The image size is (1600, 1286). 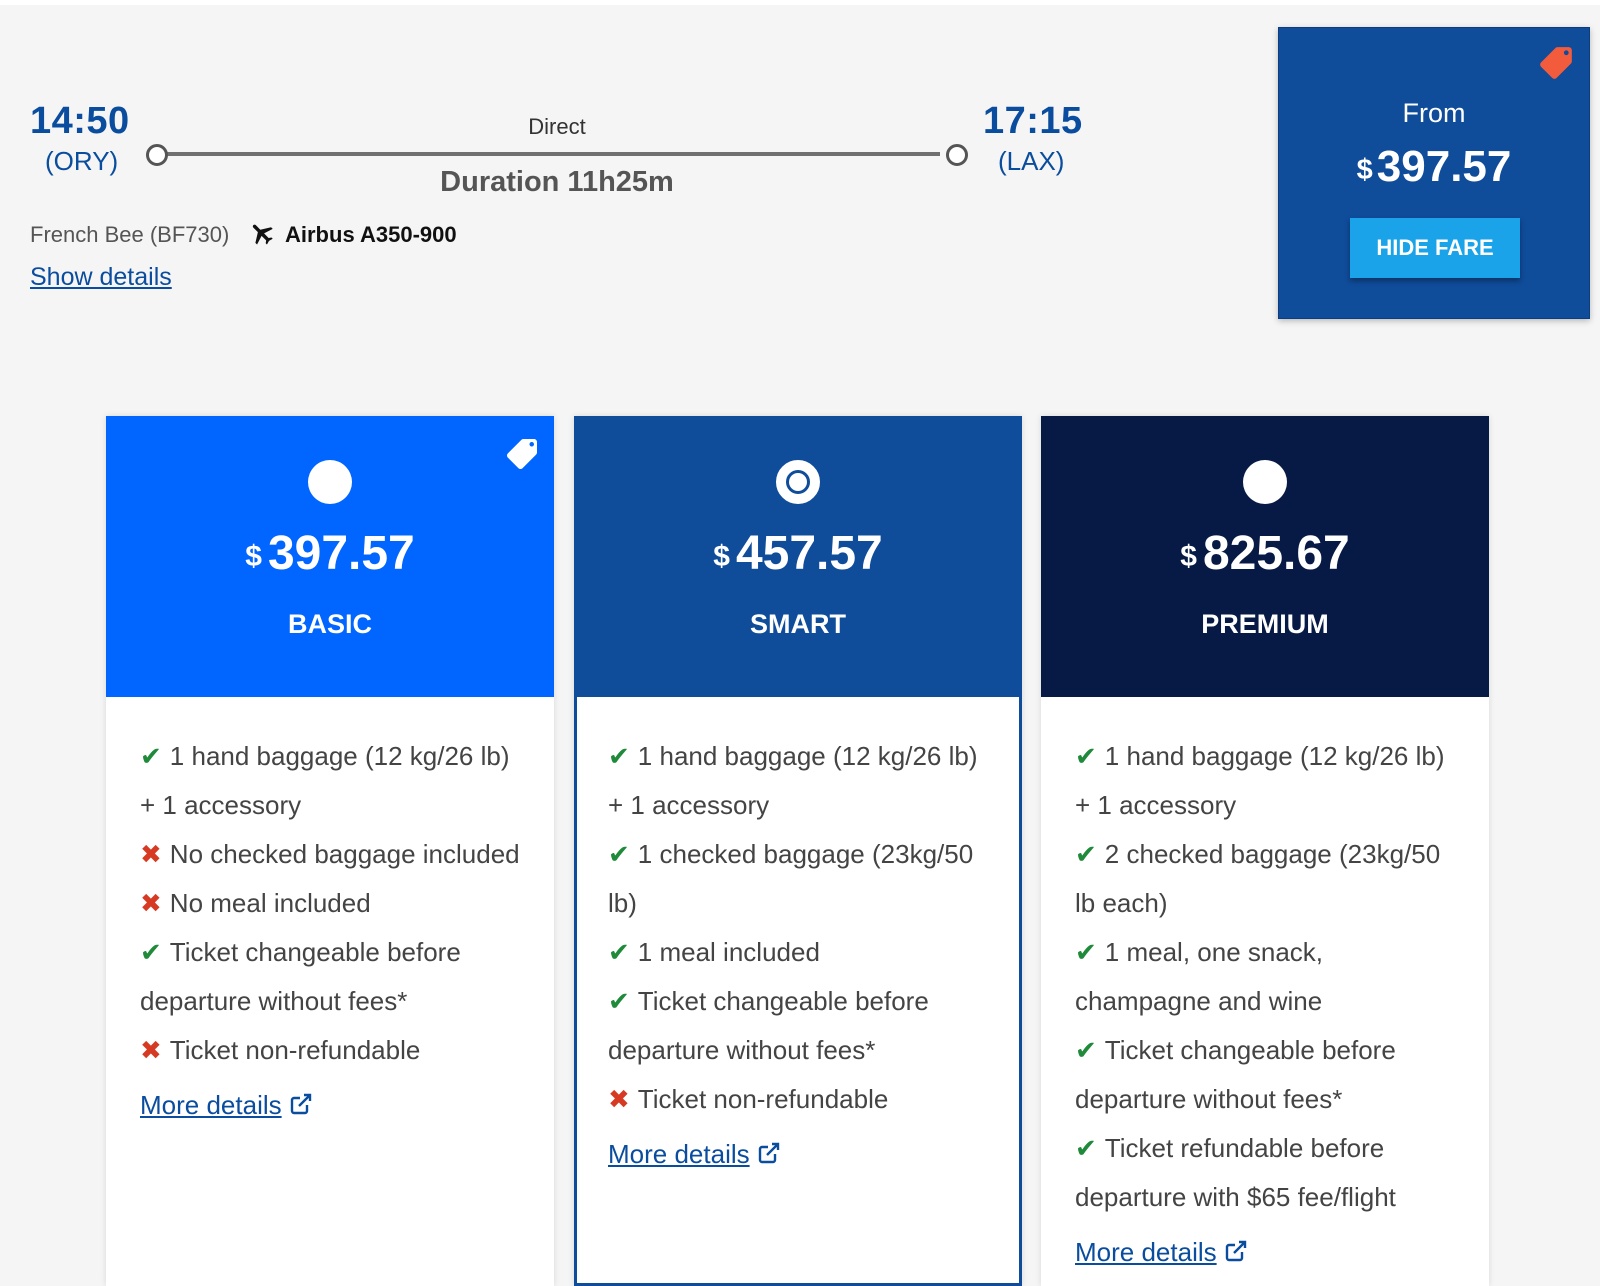 I want to click on fare-price: $825.67, so click(x=1265, y=553).